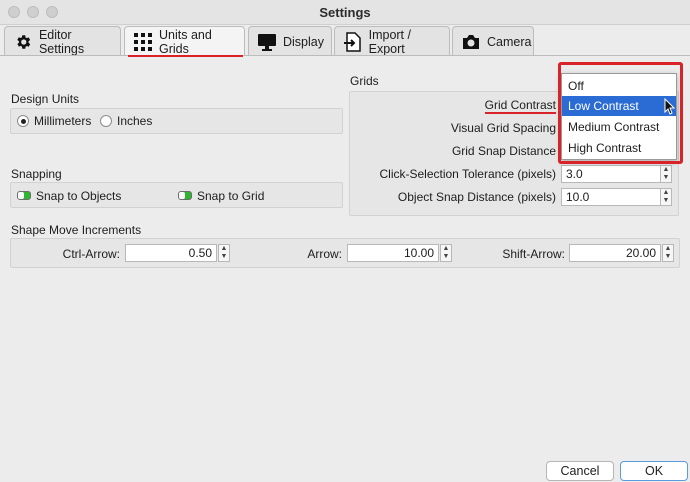  I want to click on grids-title: Grids, so click(364, 81).